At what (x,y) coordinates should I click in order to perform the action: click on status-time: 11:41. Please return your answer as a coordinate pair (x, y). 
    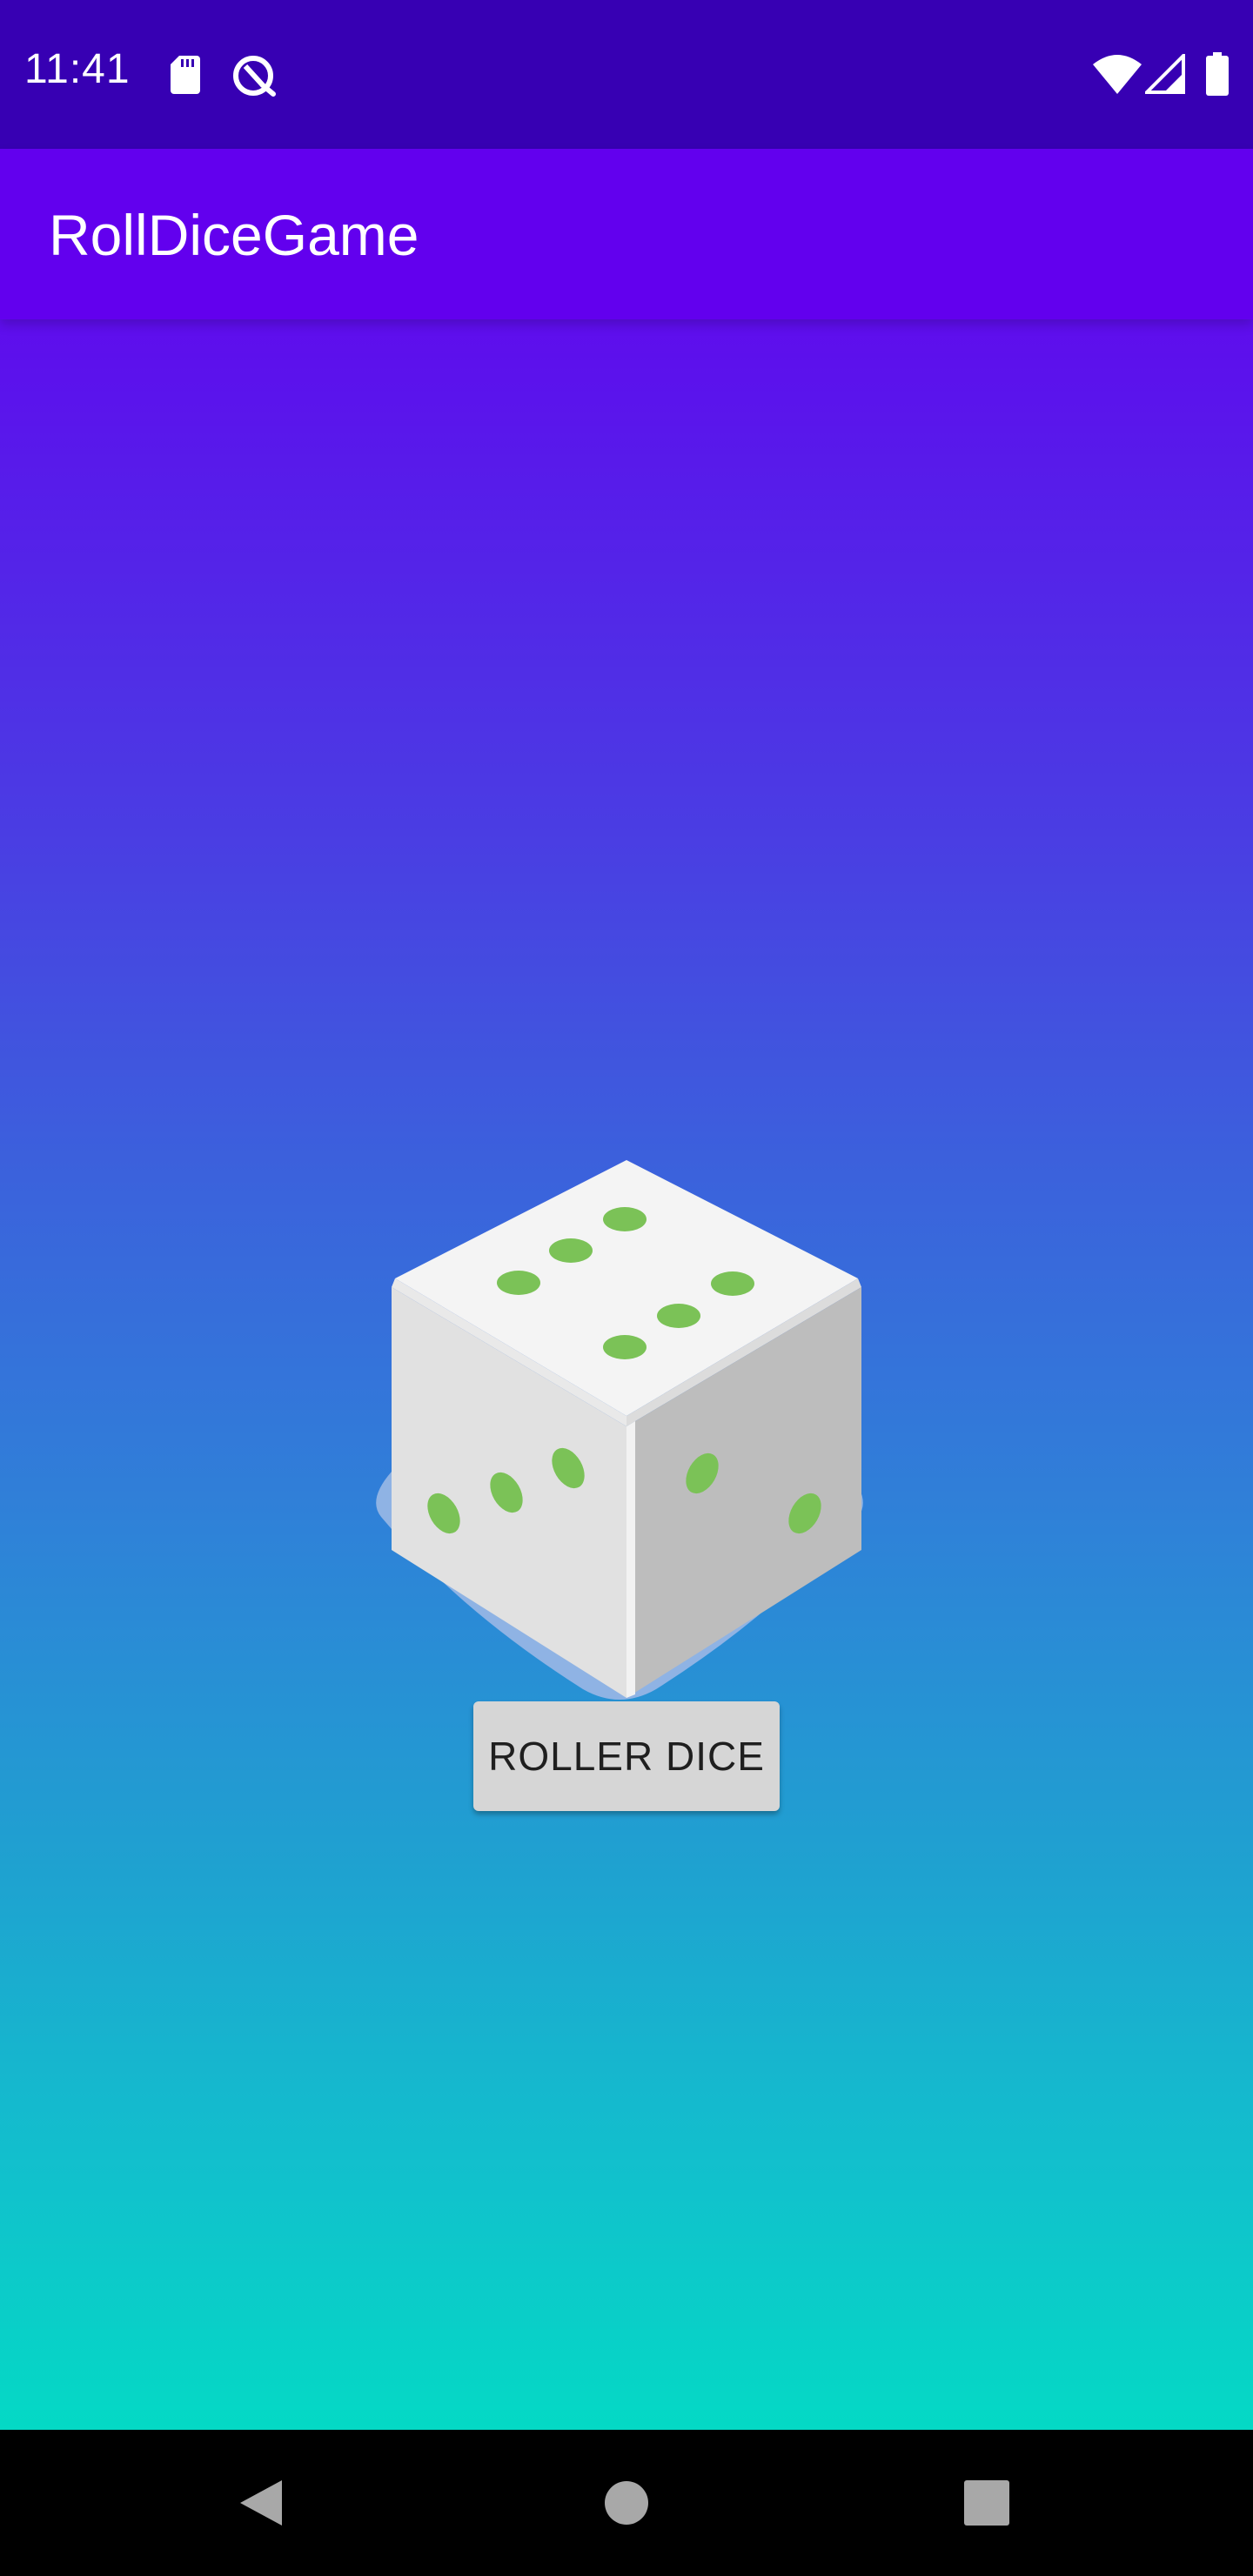
    Looking at the image, I should click on (77, 69).